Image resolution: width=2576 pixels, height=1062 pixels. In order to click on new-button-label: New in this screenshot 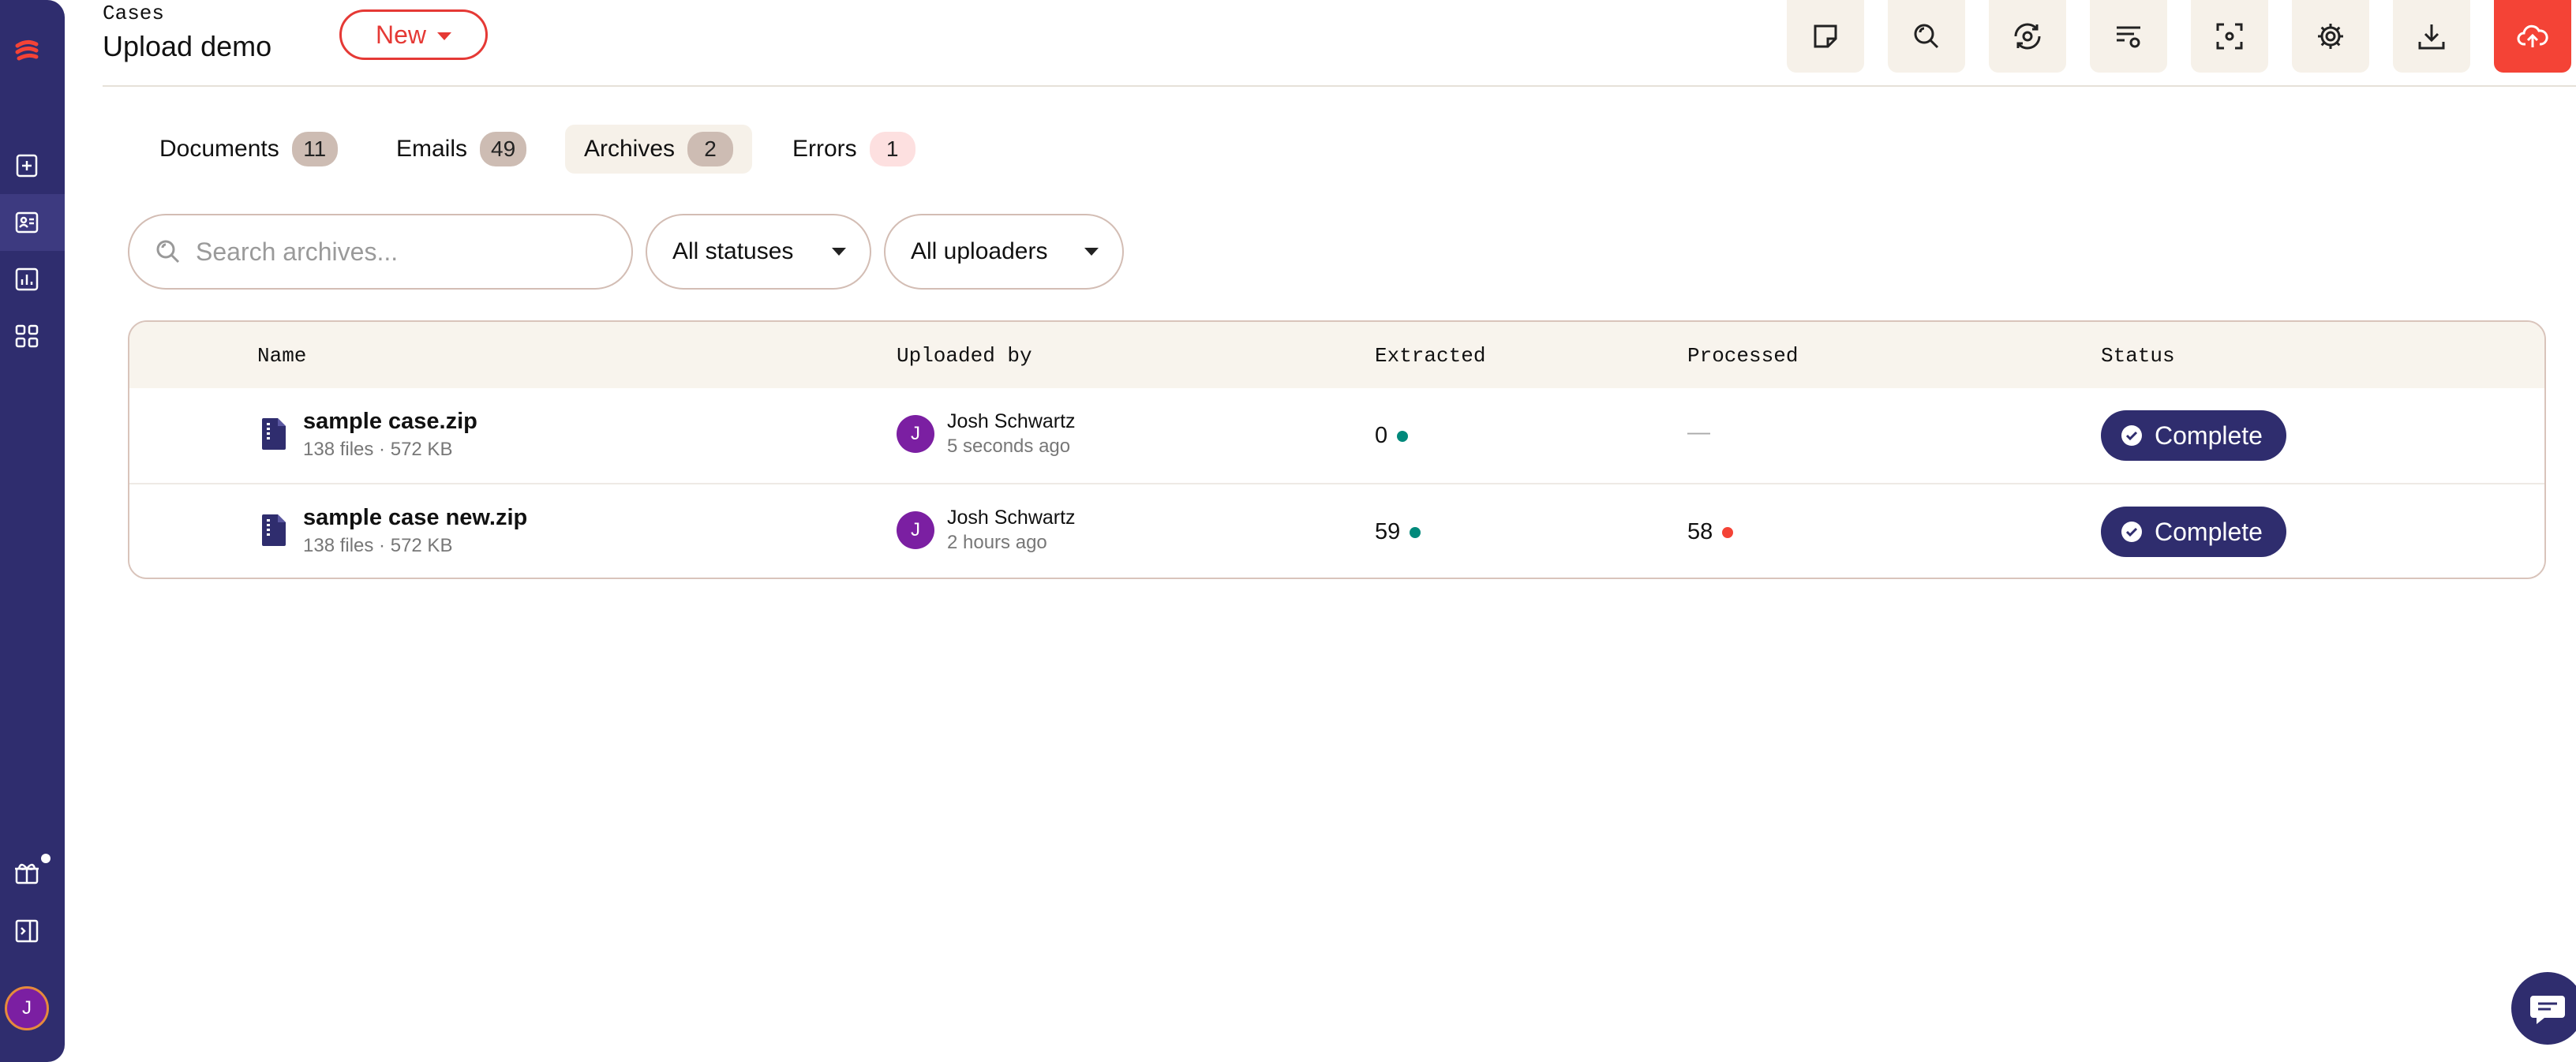, I will do `click(400, 34)`.